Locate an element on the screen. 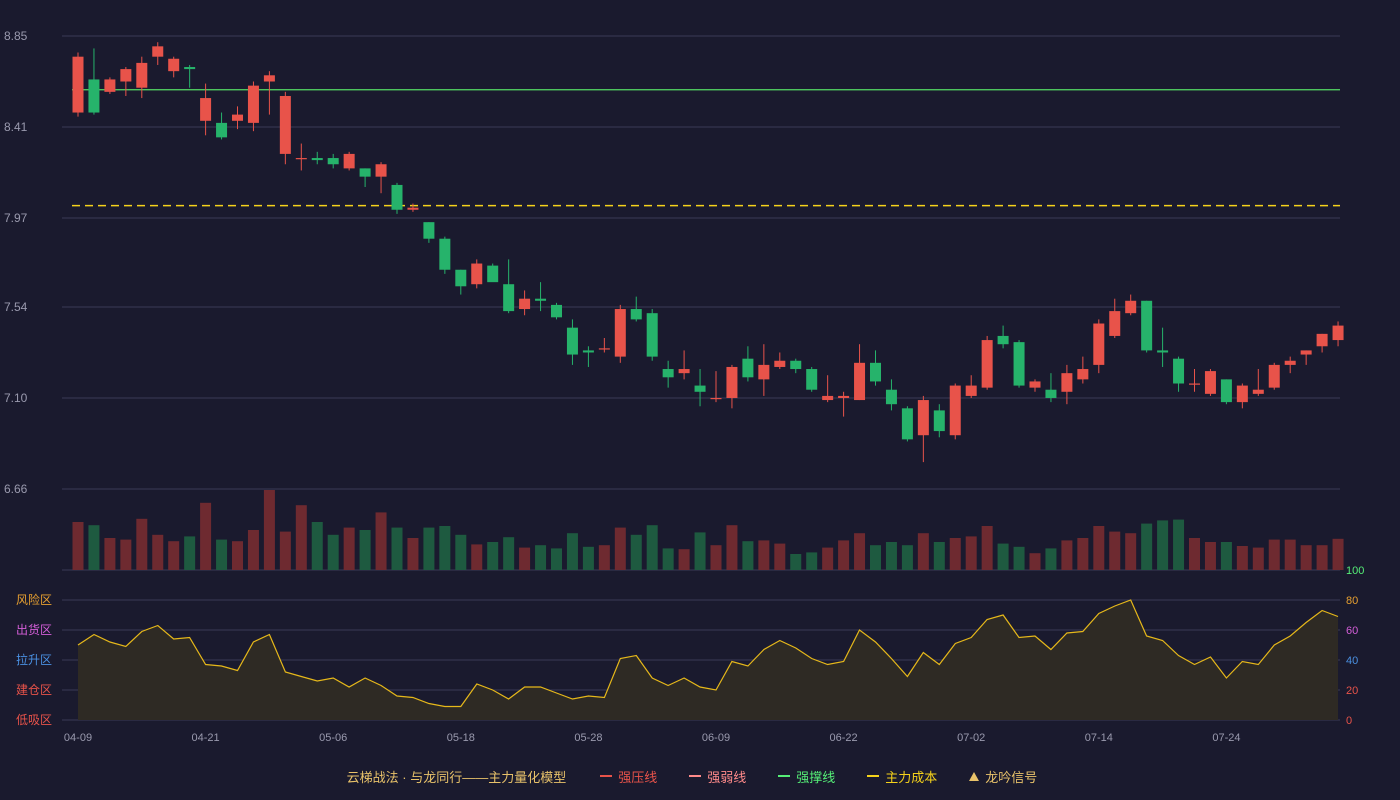 This screenshot has width=1400, height=800. price-tick-label: 8.41 is located at coordinates (16, 127).